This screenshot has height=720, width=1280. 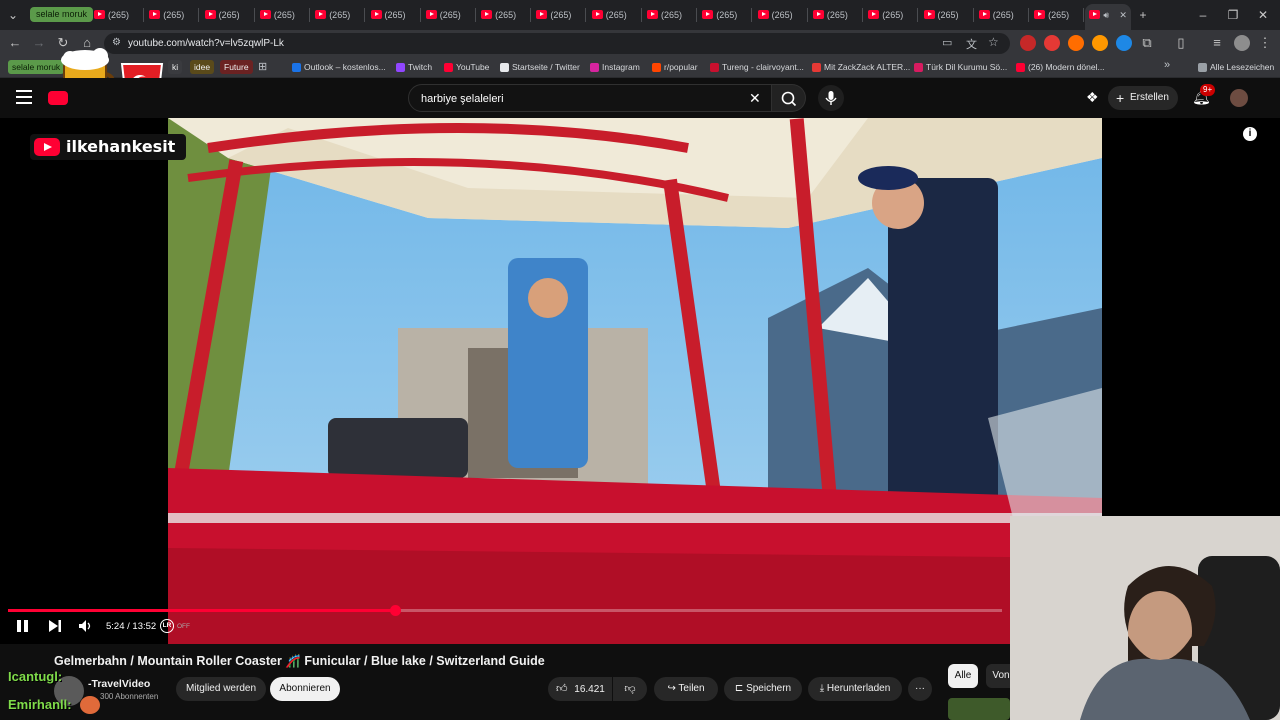 What do you see at coordinates (580, 689) in the screenshot?
I see `like-button: 👍︎ 16.421` at bounding box center [580, 689].